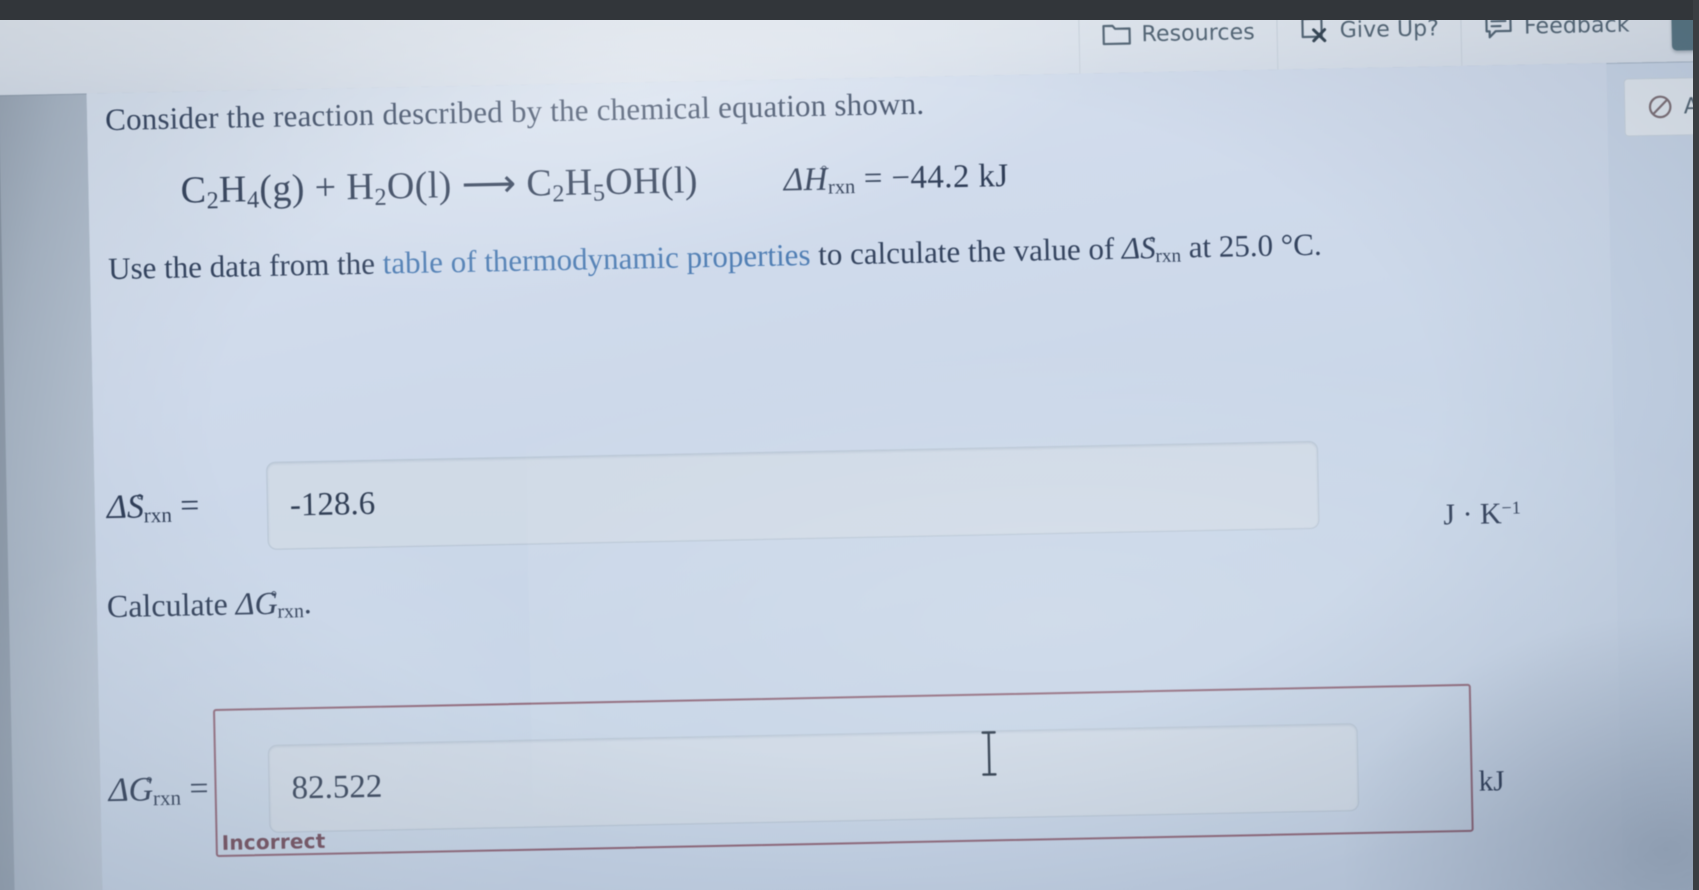  Describe the element at coordinates (209, 604) in the screenshot. I see `calculate-instruction: Calculate ΔG°rxn.` at that location.